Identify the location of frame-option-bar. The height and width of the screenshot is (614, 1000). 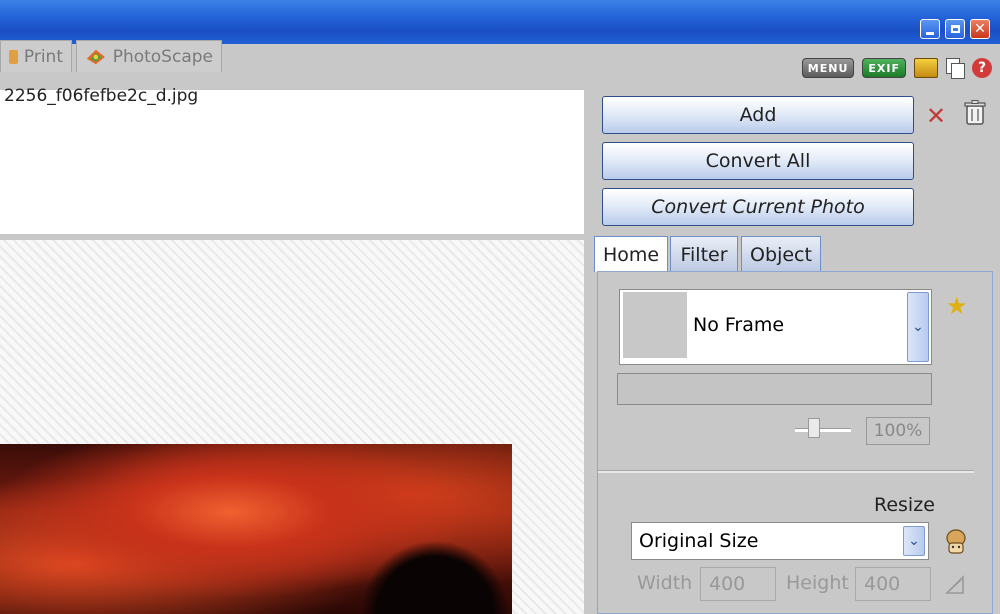
(774, 389).